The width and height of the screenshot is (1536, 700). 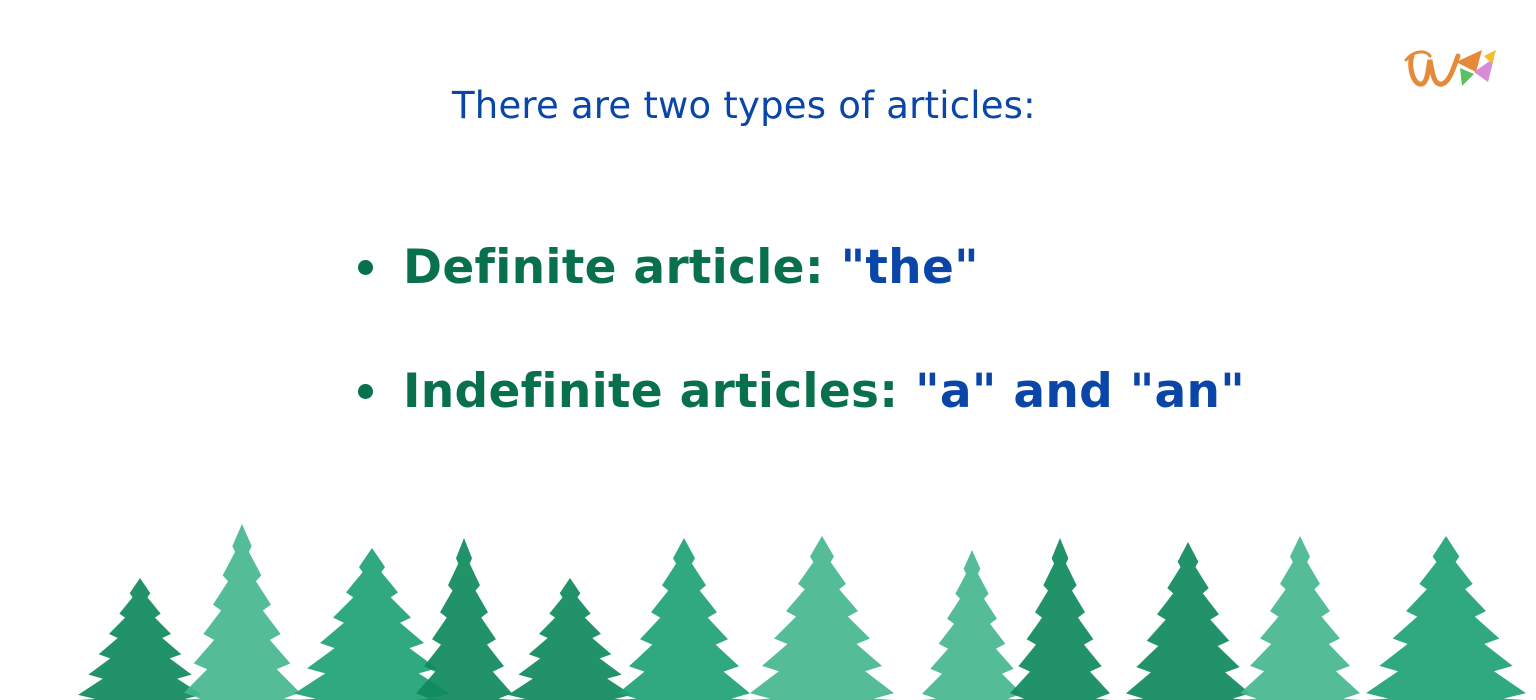 What do you see at coordinates (1080, 391) in the screenshot?
I see `indefinite-example: "a" and "an"` at bounding box center [1080, 391].